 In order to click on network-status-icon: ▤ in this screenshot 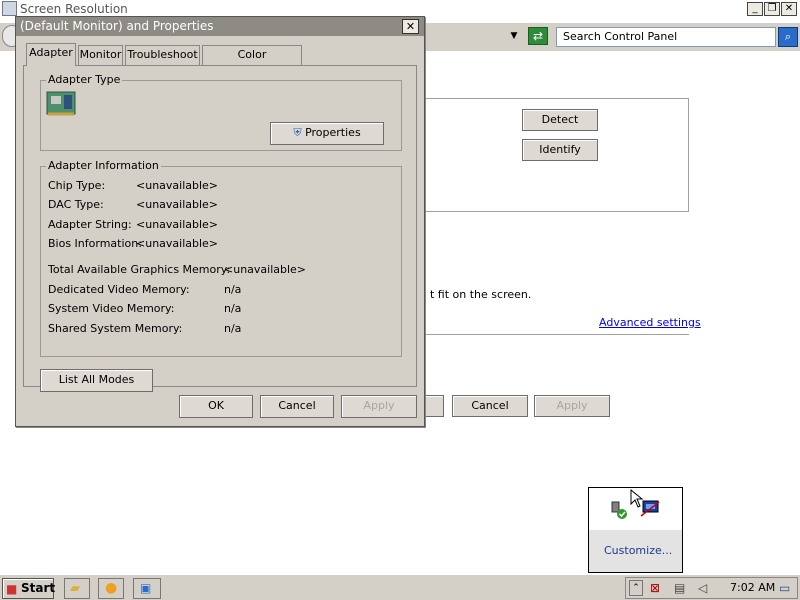, I will do `click(679, 588)`.